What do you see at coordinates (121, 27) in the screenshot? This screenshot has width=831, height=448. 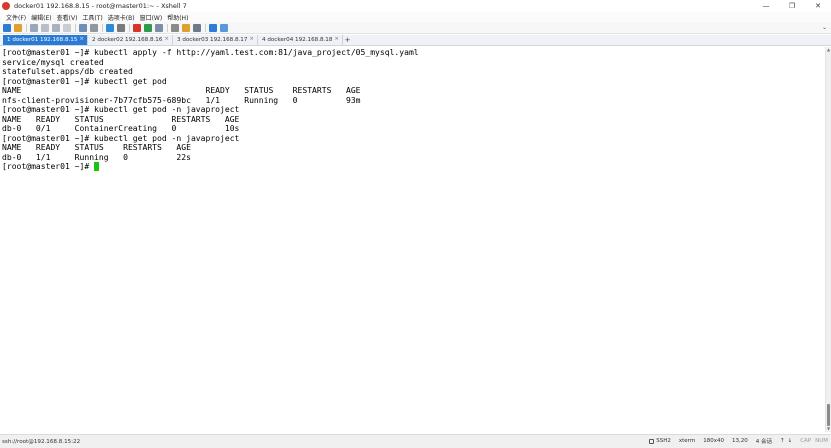 I see `font-icon` at bounding box center [121, 27].